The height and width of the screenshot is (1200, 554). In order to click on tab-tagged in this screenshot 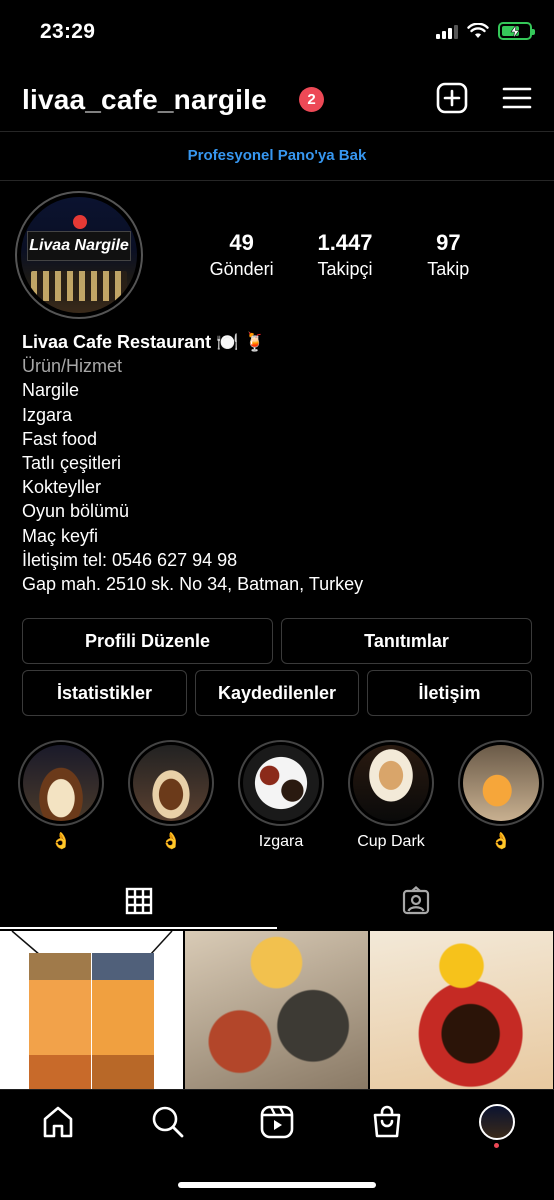, I will do `click(415, 901)`.